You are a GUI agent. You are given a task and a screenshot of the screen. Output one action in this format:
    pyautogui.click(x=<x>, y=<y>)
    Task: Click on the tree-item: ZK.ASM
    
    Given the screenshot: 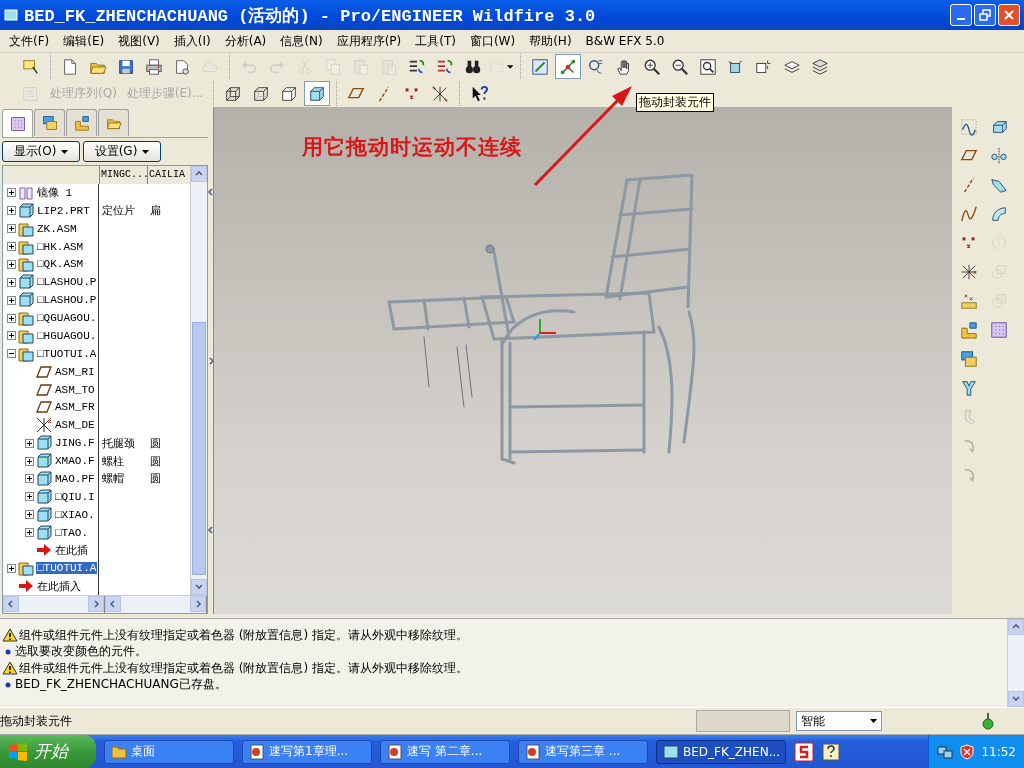 What is the action you would take?
    pyautogui.click(x=57, y=228)
    